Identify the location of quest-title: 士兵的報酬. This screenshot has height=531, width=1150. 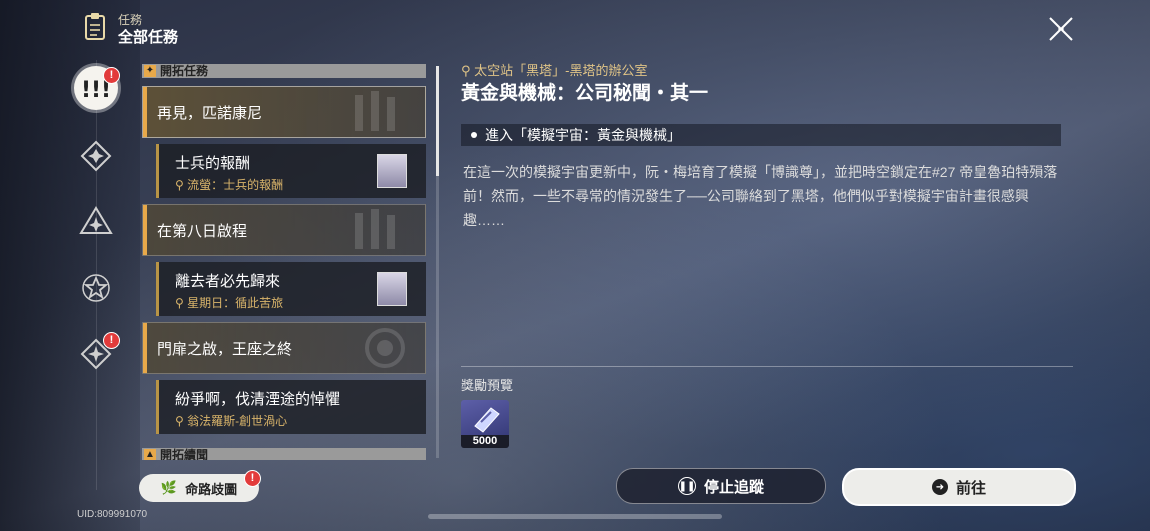
(213, 163).